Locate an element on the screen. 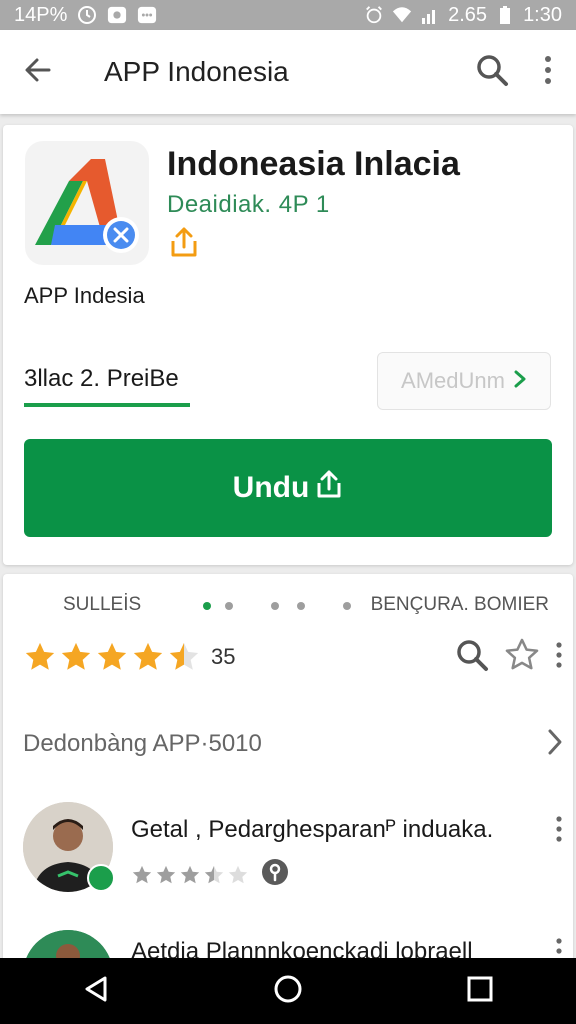 This screenshot has width=576, height=1024. review-stars is located at coordinates (210, 874).